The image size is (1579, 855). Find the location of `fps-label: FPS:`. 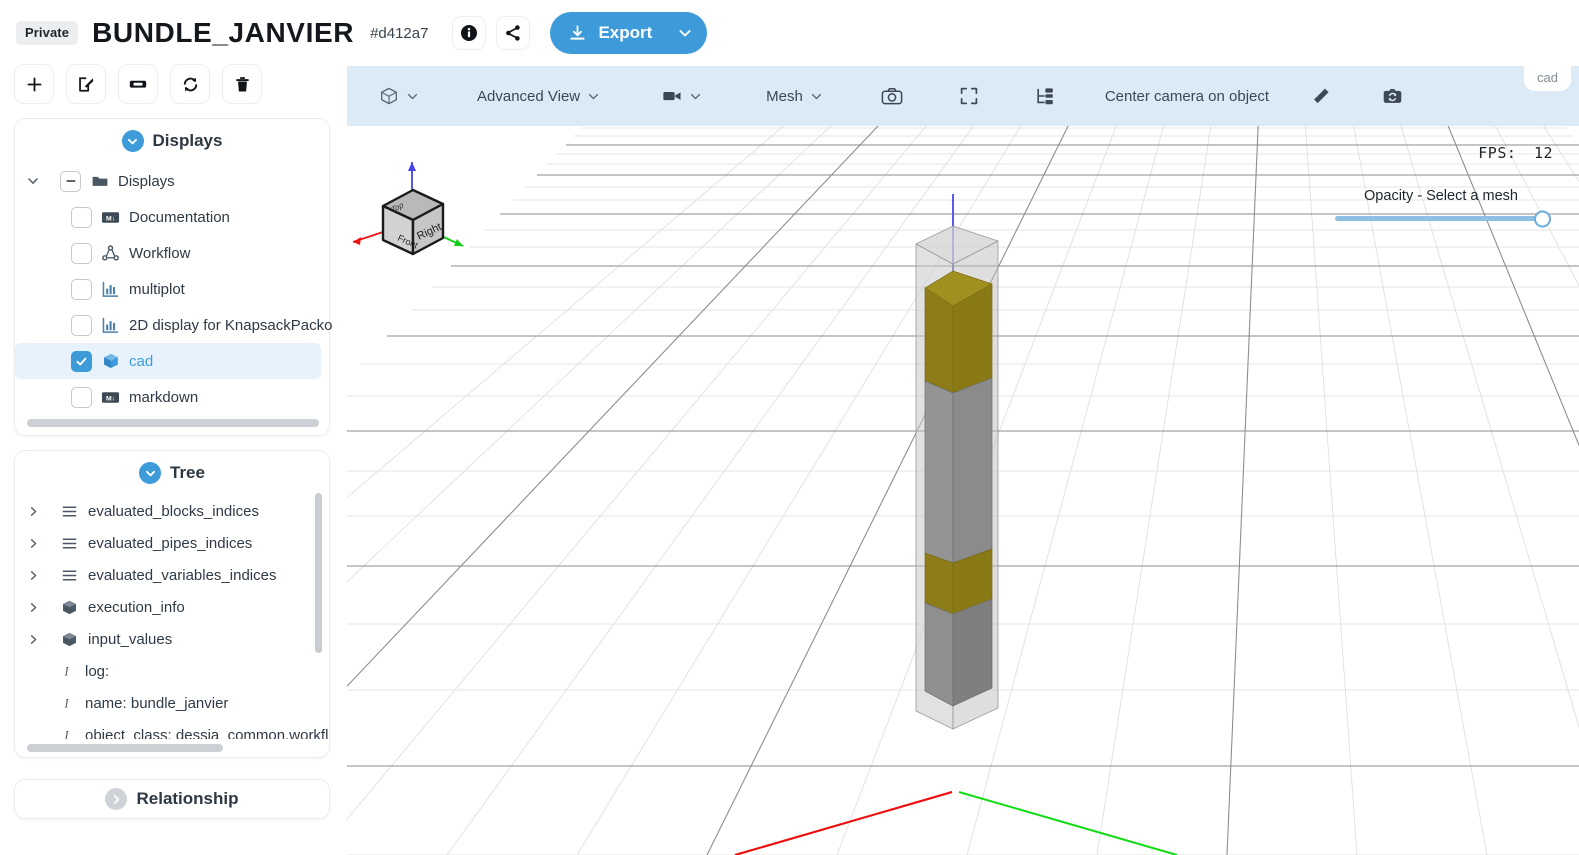

fps-label: FPS: is located at coordinates (1497, 153).